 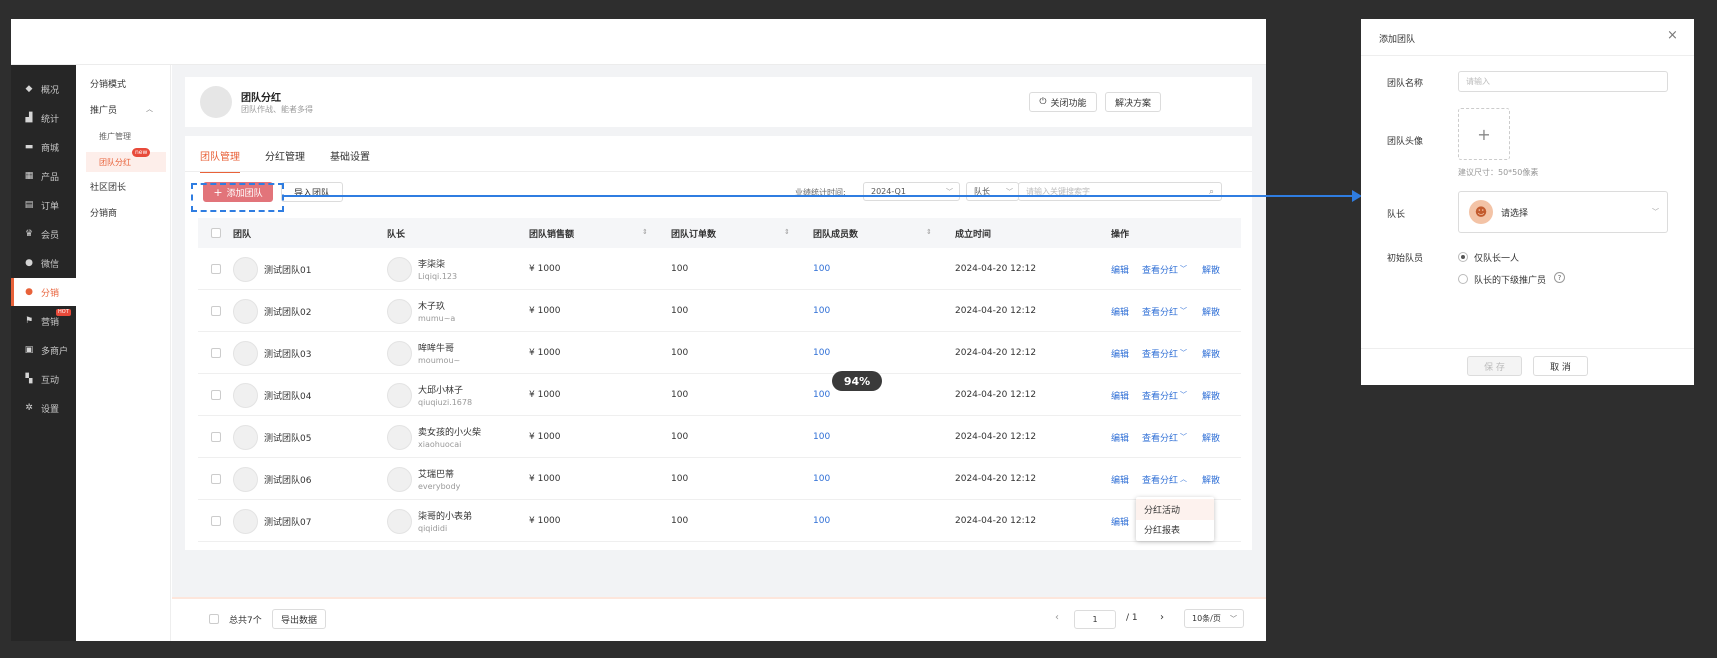 I want to click on subnav-promoter: 推广员 ︿, so click(x=121, y=109).